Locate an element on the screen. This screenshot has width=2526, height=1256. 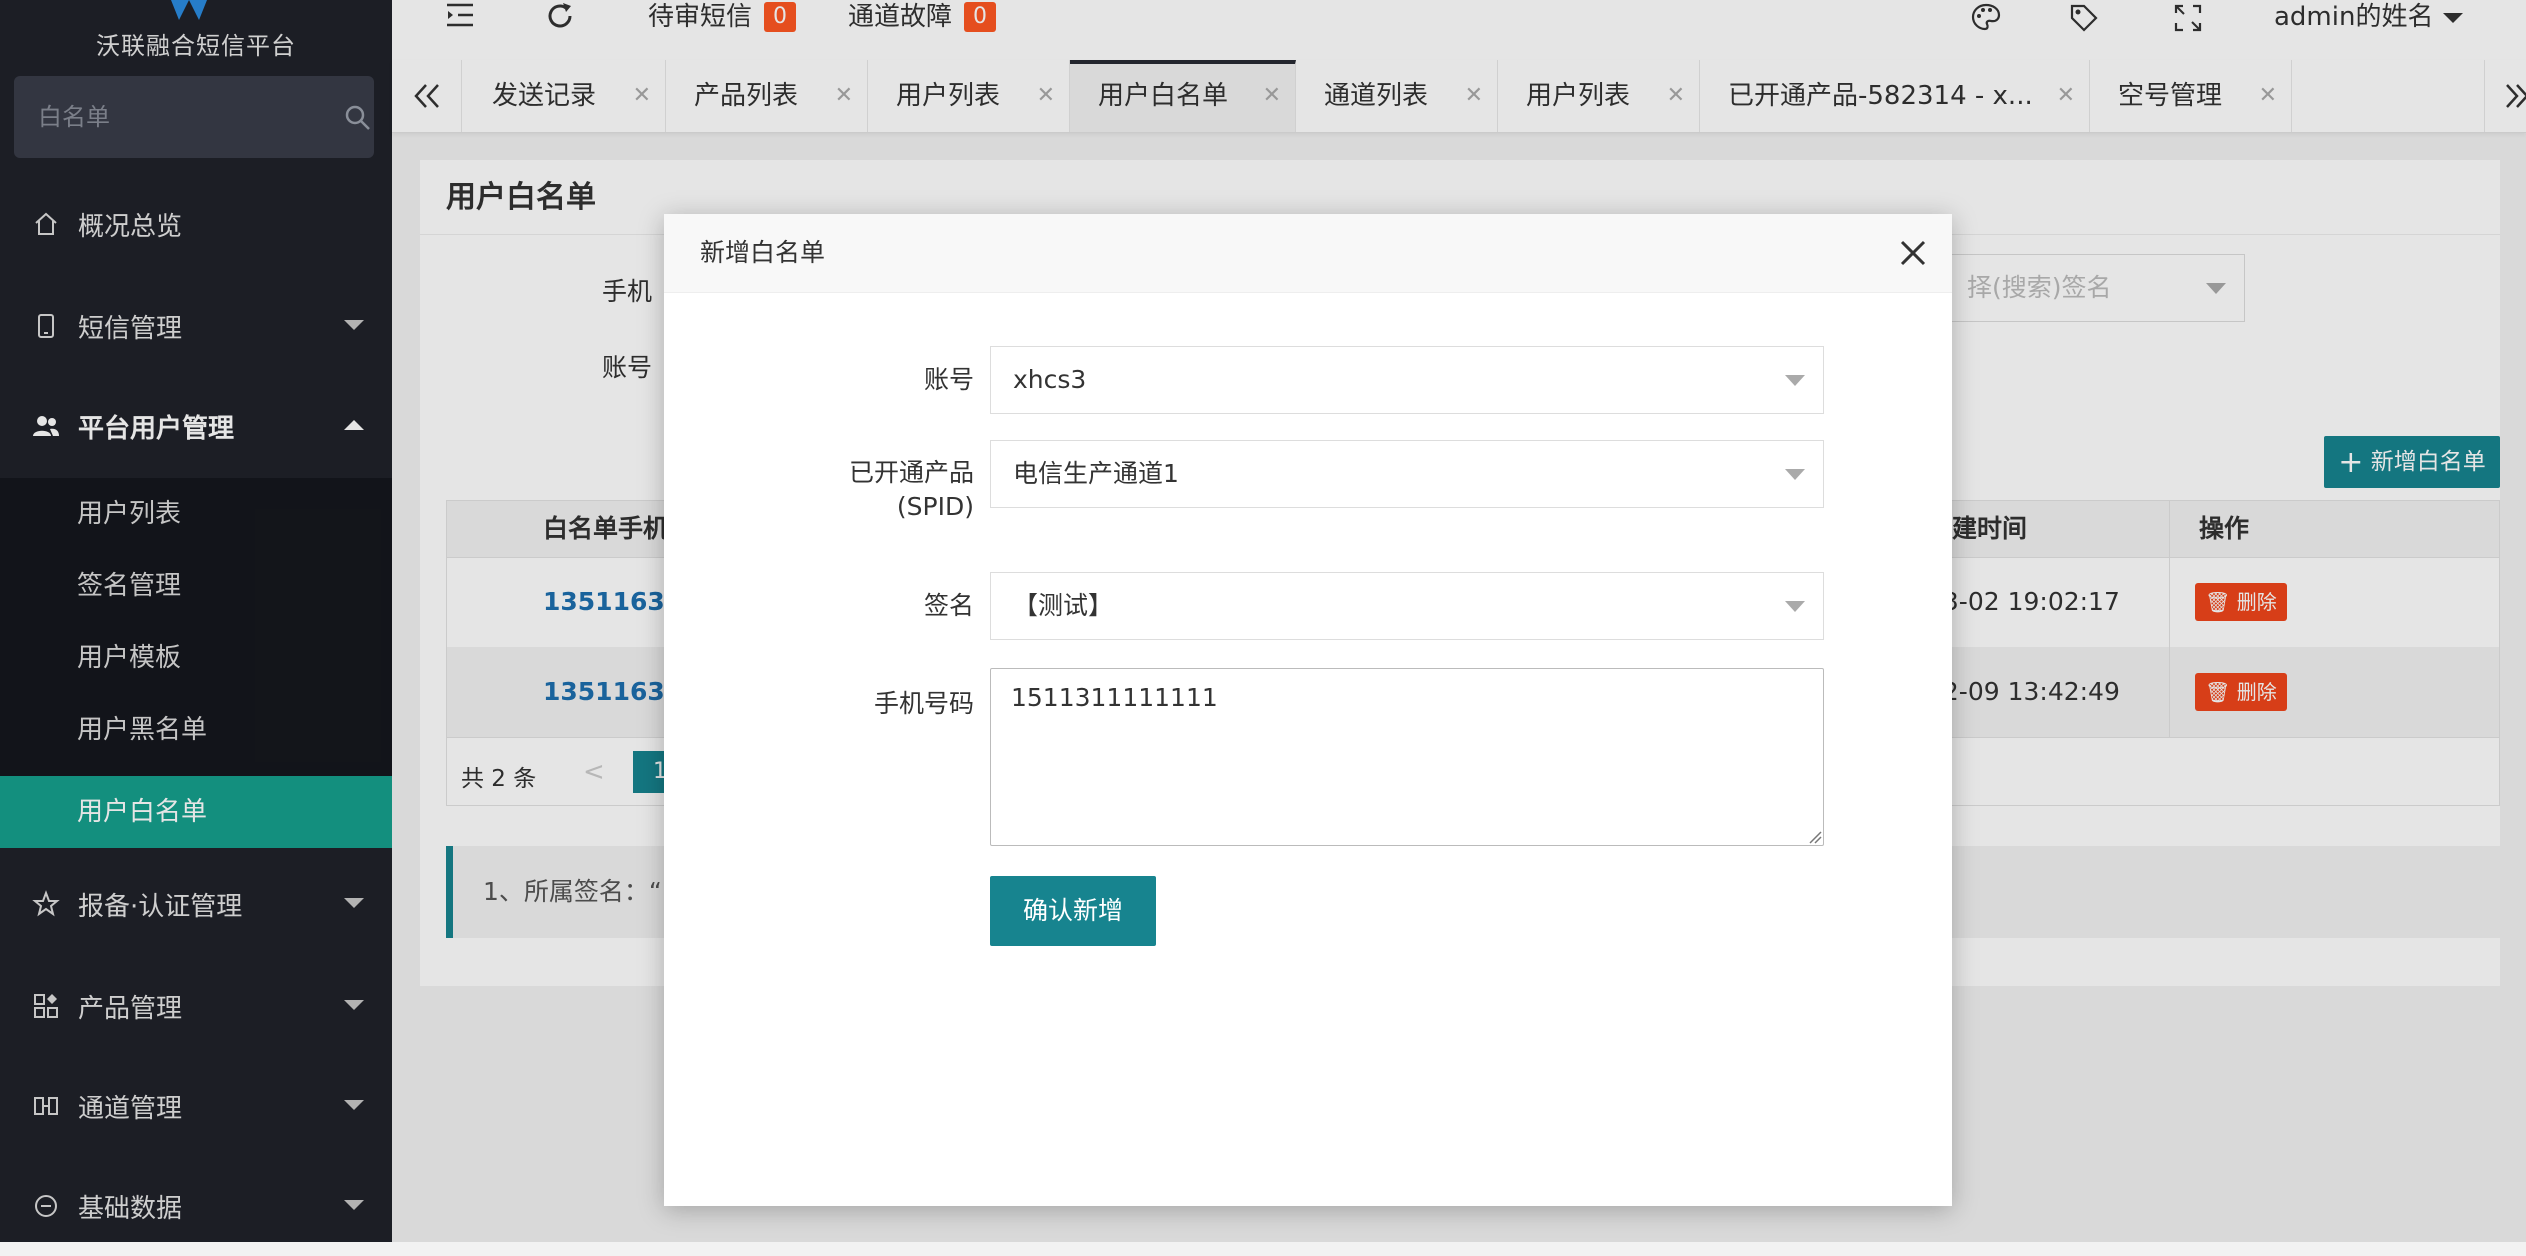
product-value: 电信生产通道1 is located at coordinates (1096, 473).